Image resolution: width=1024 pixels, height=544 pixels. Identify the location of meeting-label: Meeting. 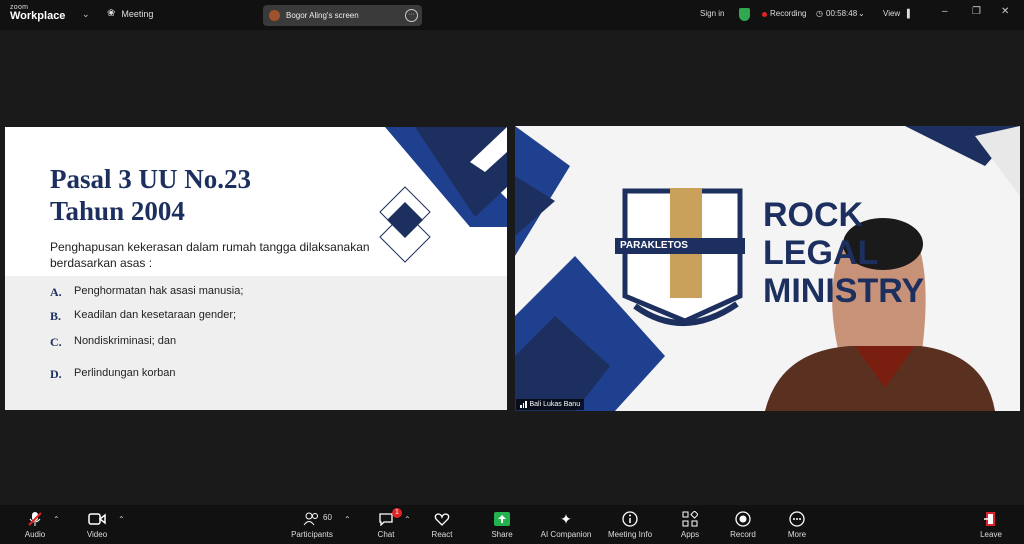
(137, 13).